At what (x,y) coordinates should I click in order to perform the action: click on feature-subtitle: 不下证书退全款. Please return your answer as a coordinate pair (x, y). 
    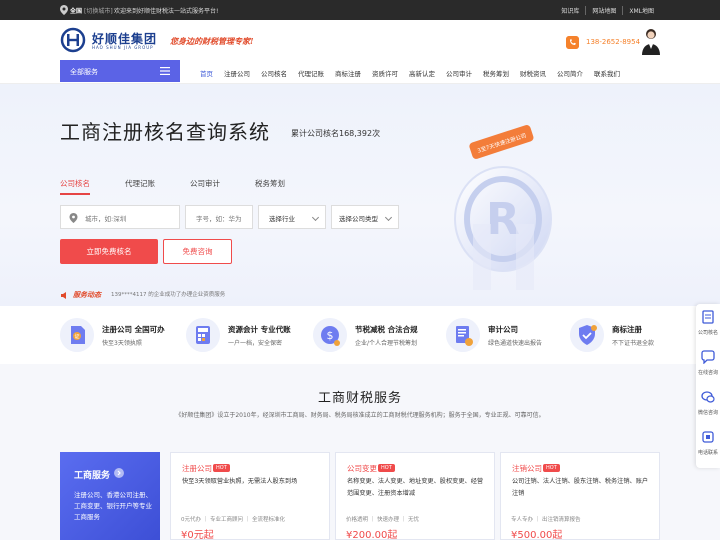
    Looking at the image, I should click on (633, 343).